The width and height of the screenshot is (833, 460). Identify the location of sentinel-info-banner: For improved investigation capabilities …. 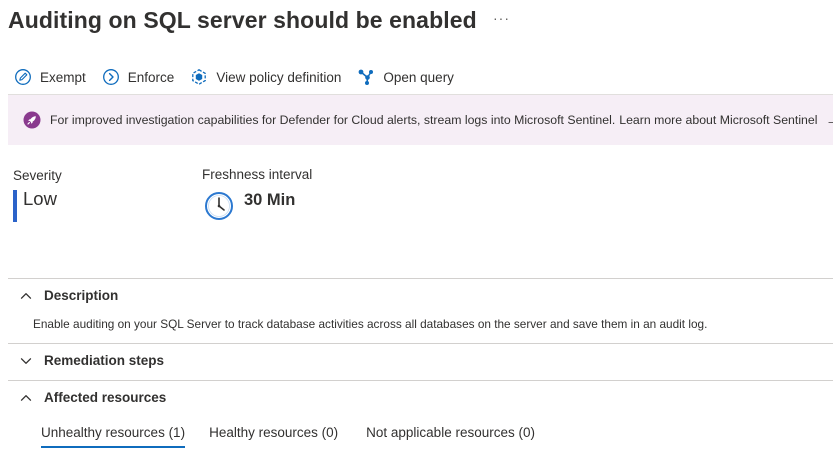
(420, 119).